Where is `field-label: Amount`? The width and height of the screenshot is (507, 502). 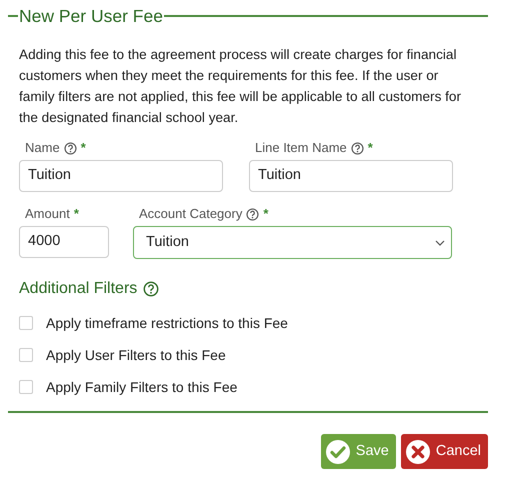 field-label: Amount is located at coordinates (47, 214).